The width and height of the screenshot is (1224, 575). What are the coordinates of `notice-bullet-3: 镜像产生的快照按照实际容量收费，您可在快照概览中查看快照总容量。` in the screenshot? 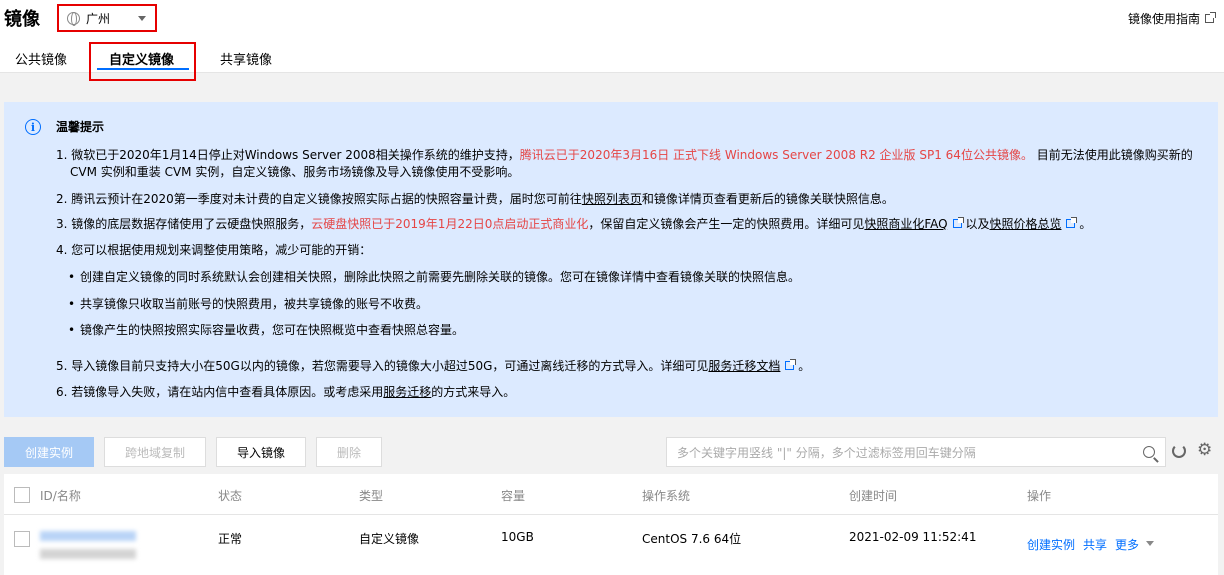 It's located at (266, 330).